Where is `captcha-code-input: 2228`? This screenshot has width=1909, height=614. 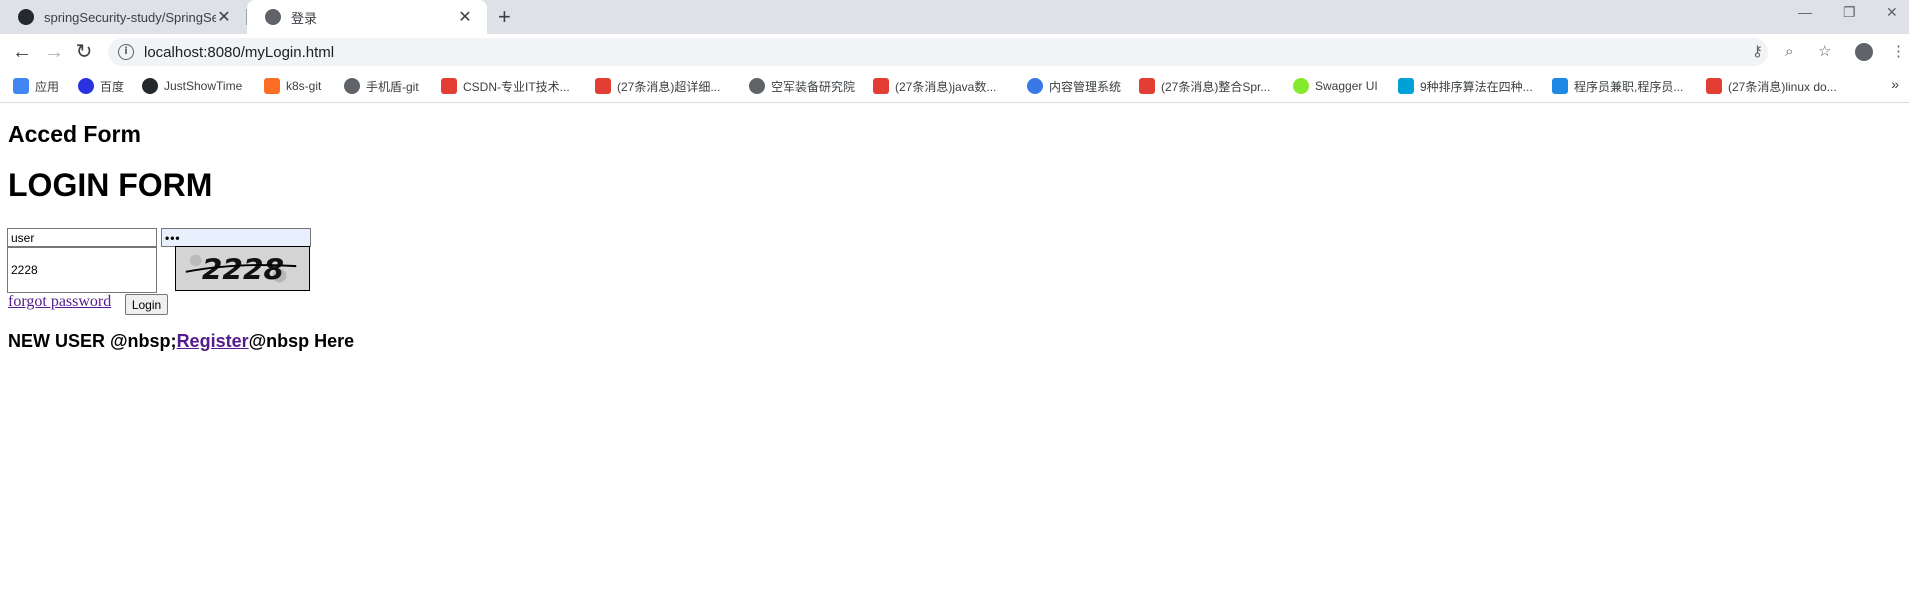 captcha-code-input: 2228 is located at coordinates (82, 270).